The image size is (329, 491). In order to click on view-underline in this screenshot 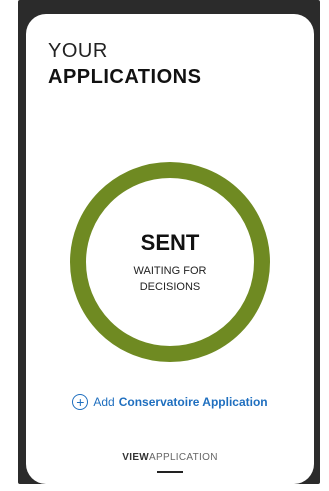, I will do `click(170, 472)`.